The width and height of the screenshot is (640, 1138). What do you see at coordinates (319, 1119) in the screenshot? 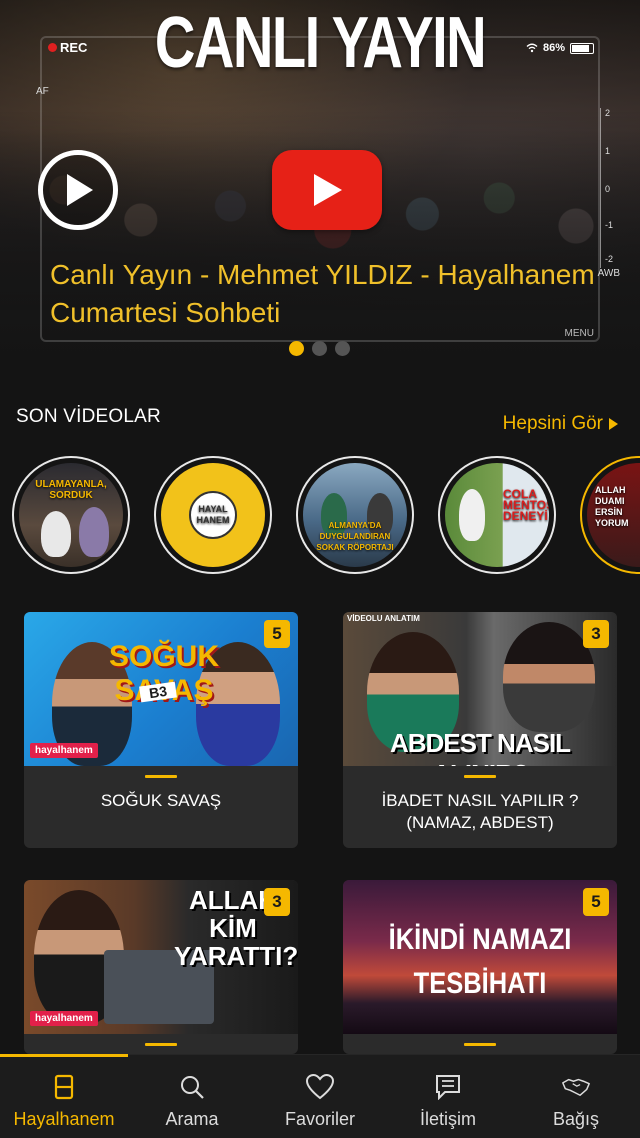
I see `nav-label: Favoriler` at bounding box center [319, 1119].